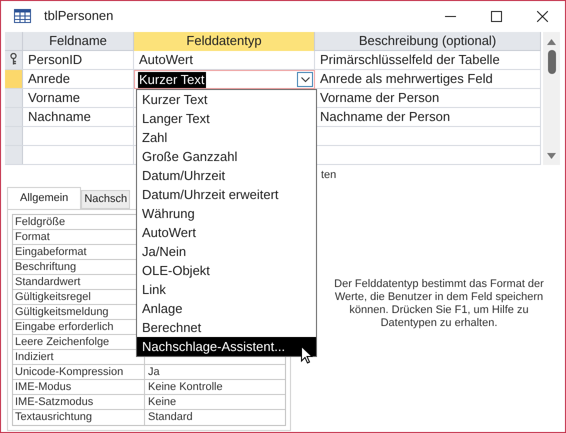 This screenshot has width=566, height=433. I want to click on table-cell: Anrede, so click(78, 79).